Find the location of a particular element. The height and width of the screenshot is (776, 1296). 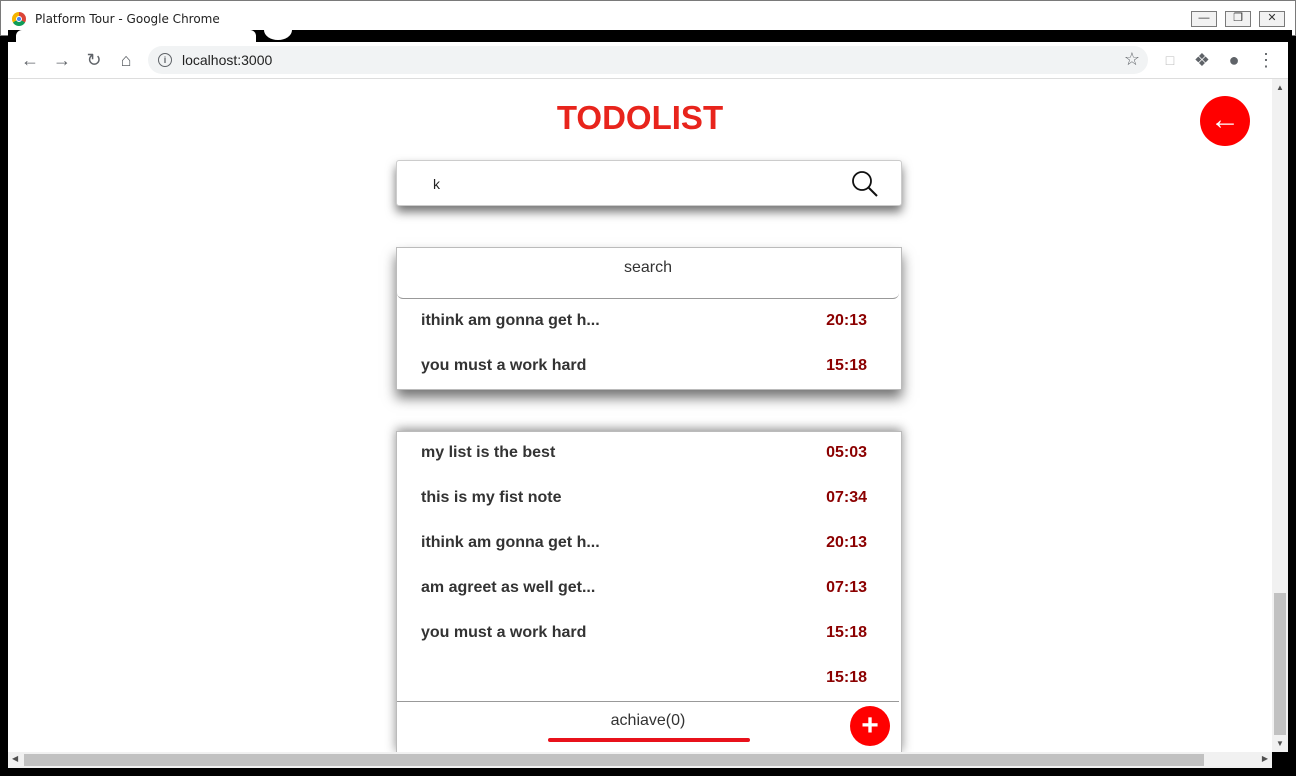

search-results-header: search is located at coordinates (648, 273).